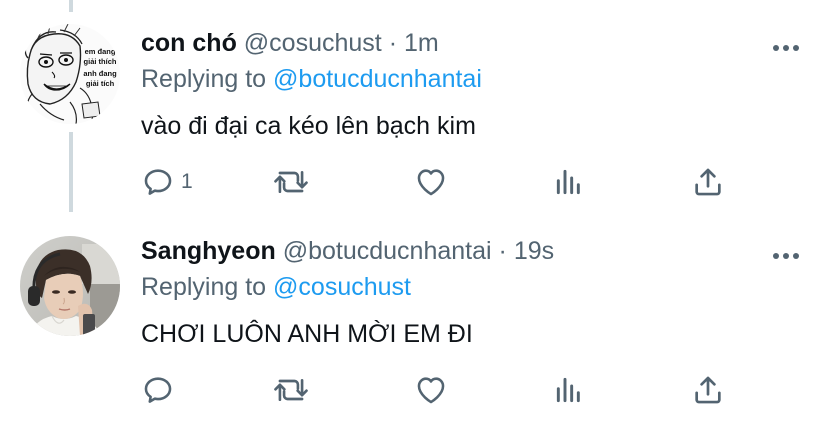 The image size is (828, 423). What do you see at coordinates (387, 251) in the screenshot?
I see `user-handle: @botucducnhantai` at bounding box center [387, 251].